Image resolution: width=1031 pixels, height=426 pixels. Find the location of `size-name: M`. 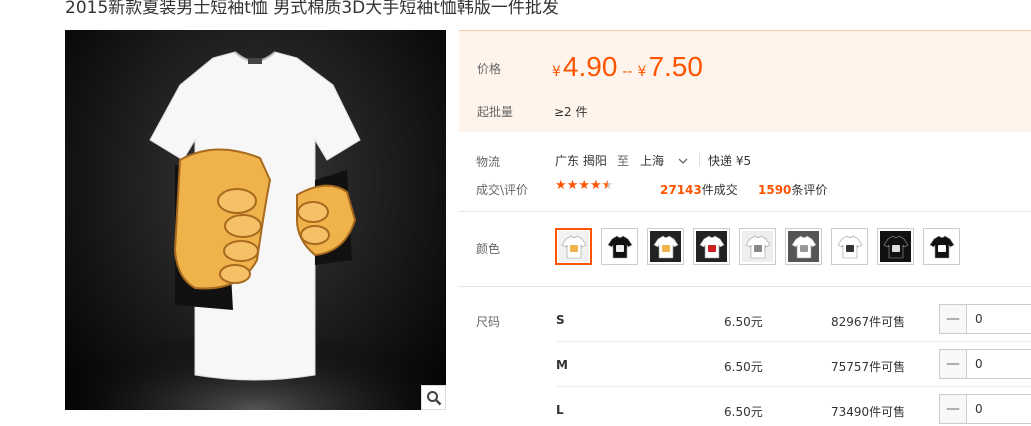

size-name: M is located at coordinates (562, 365).